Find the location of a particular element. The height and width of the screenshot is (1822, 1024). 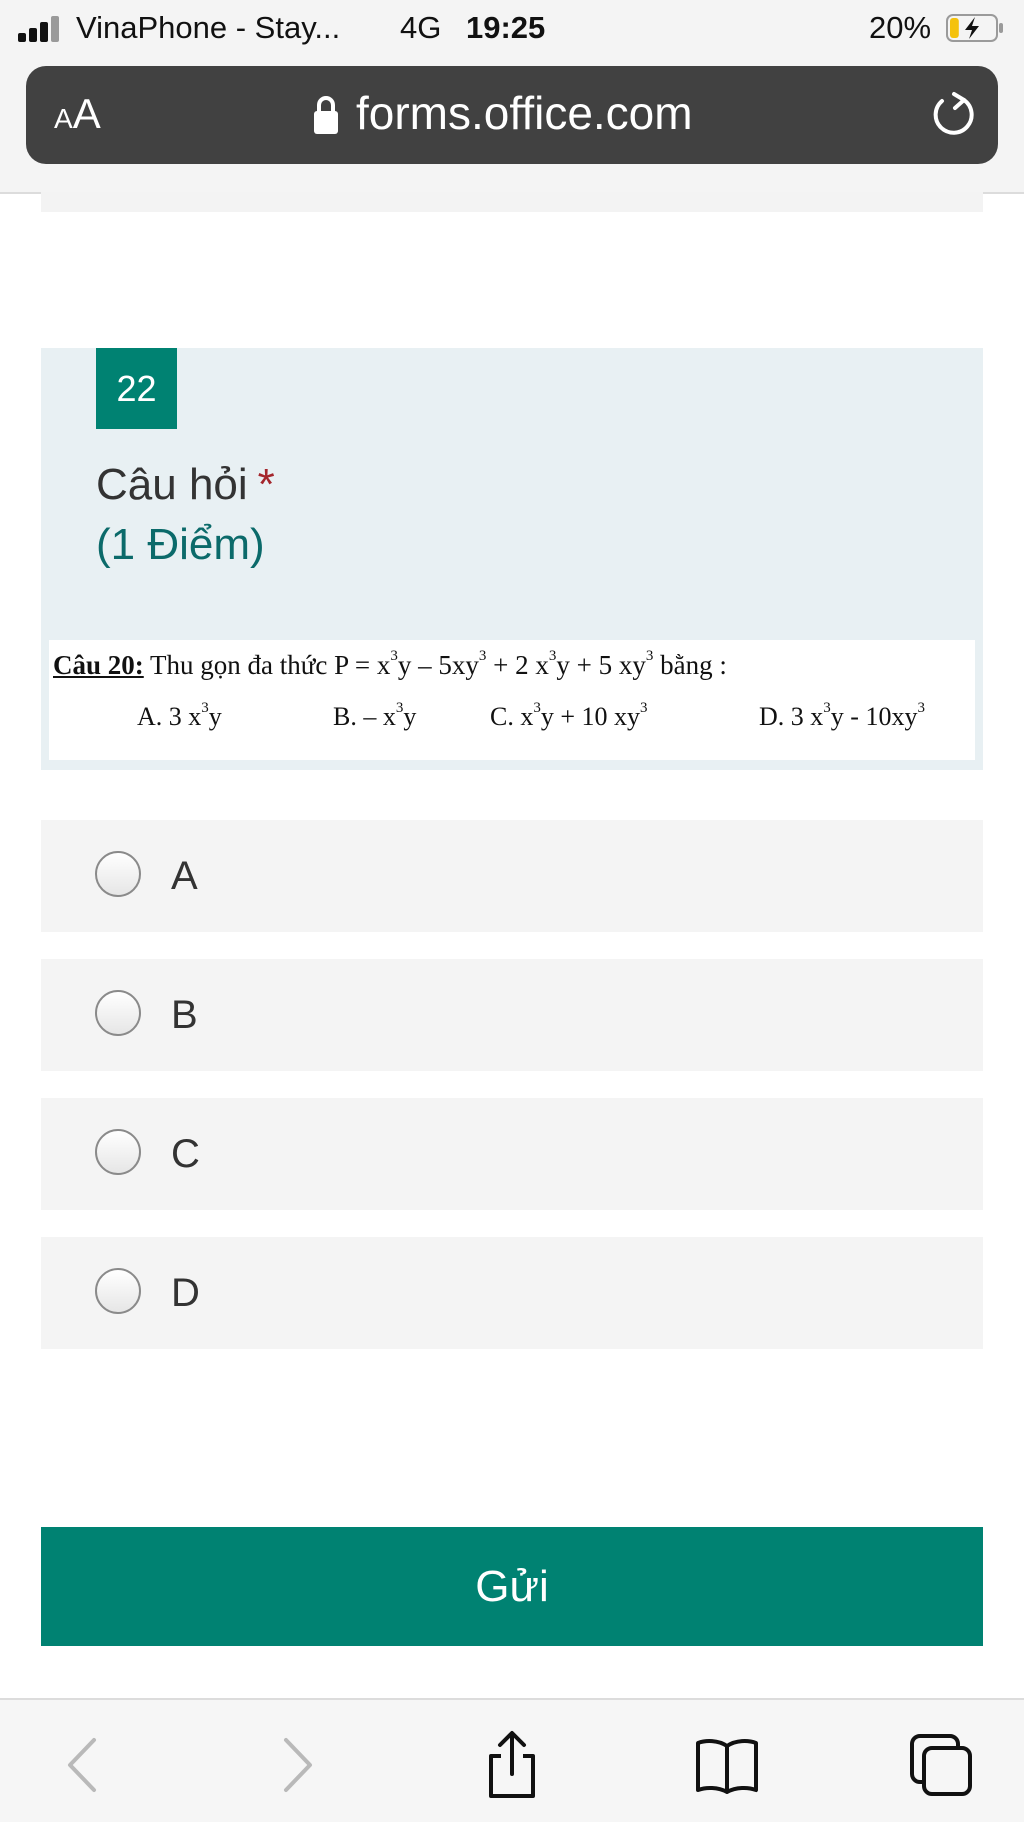

battery-fill is located at coordinates (954, 28).